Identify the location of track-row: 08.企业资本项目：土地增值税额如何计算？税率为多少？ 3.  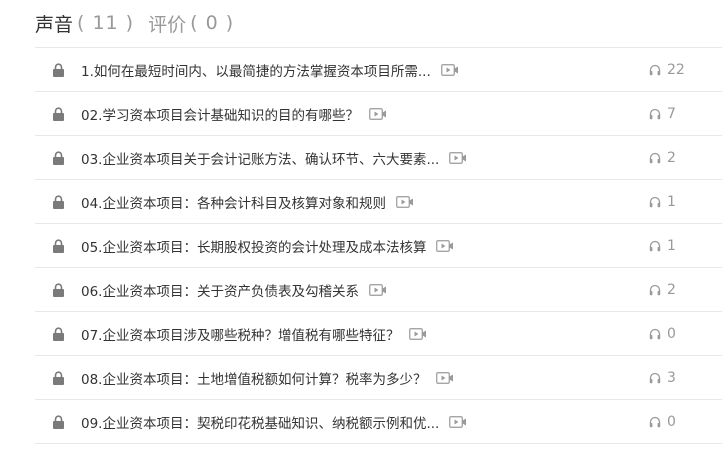
(378, 378).